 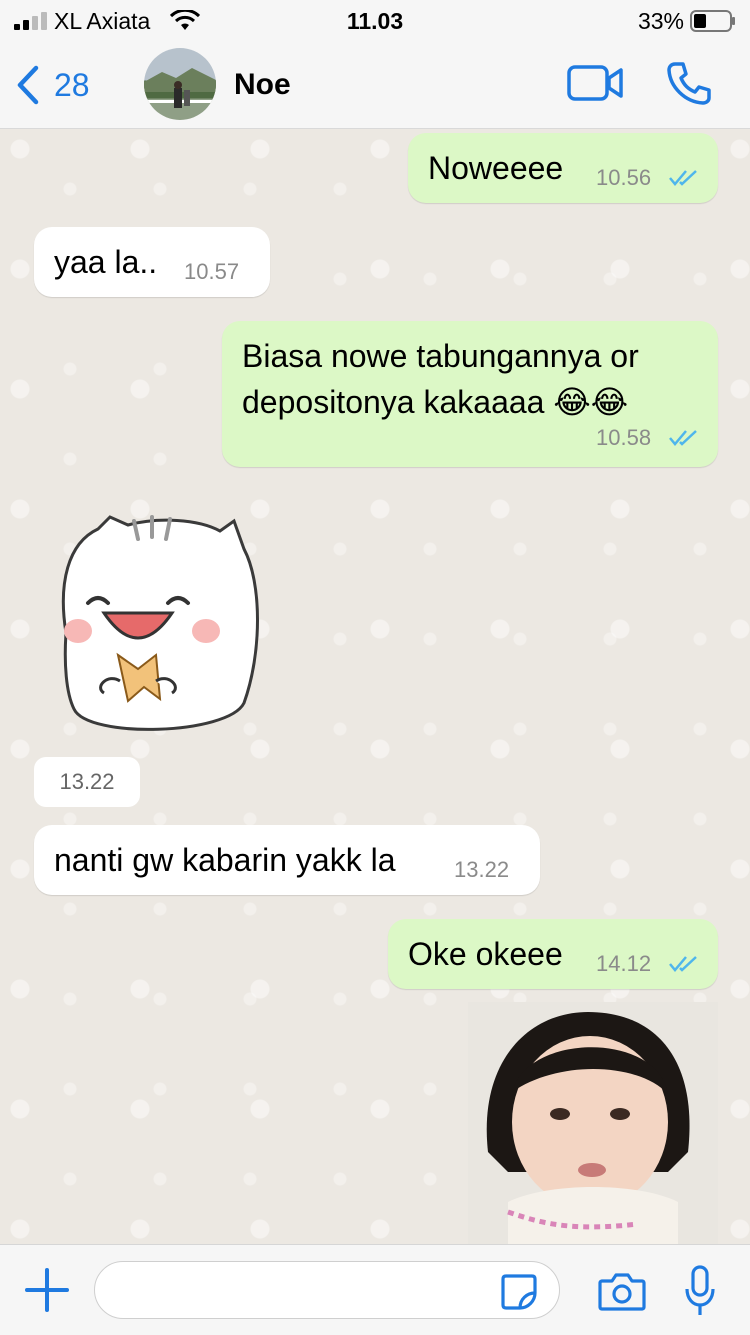 I want to click on message-bubble-outgoing: Noweeee 10.56, so click(x=563, y=168).